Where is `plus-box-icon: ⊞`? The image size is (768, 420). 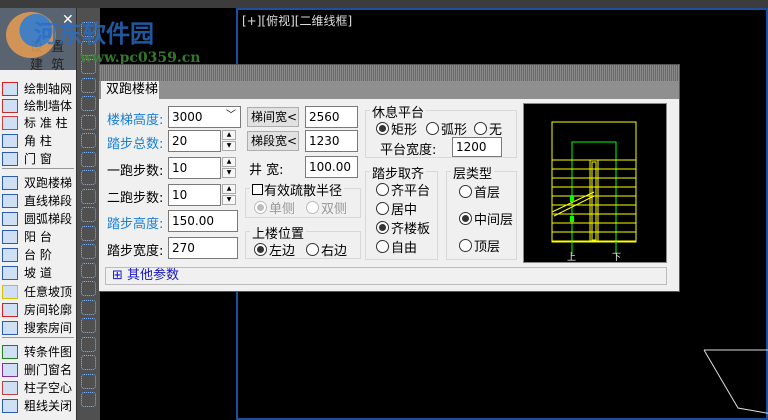
plus-box-icon: ⊞ is located at coordinates (117, 275).